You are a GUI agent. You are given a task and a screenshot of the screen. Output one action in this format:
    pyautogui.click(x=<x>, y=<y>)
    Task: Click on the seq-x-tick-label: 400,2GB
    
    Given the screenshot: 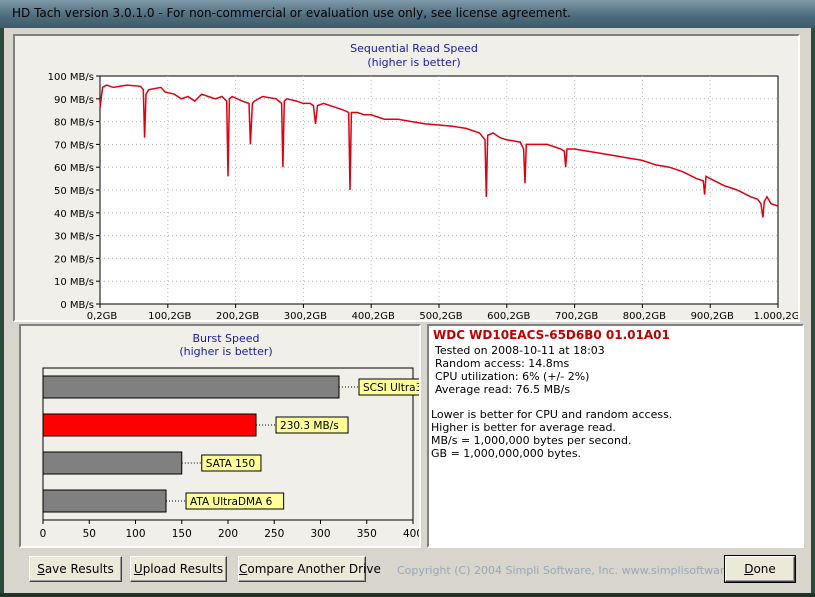 What is the action you would take?
    pyautogui.click(x=373, y=315)
    